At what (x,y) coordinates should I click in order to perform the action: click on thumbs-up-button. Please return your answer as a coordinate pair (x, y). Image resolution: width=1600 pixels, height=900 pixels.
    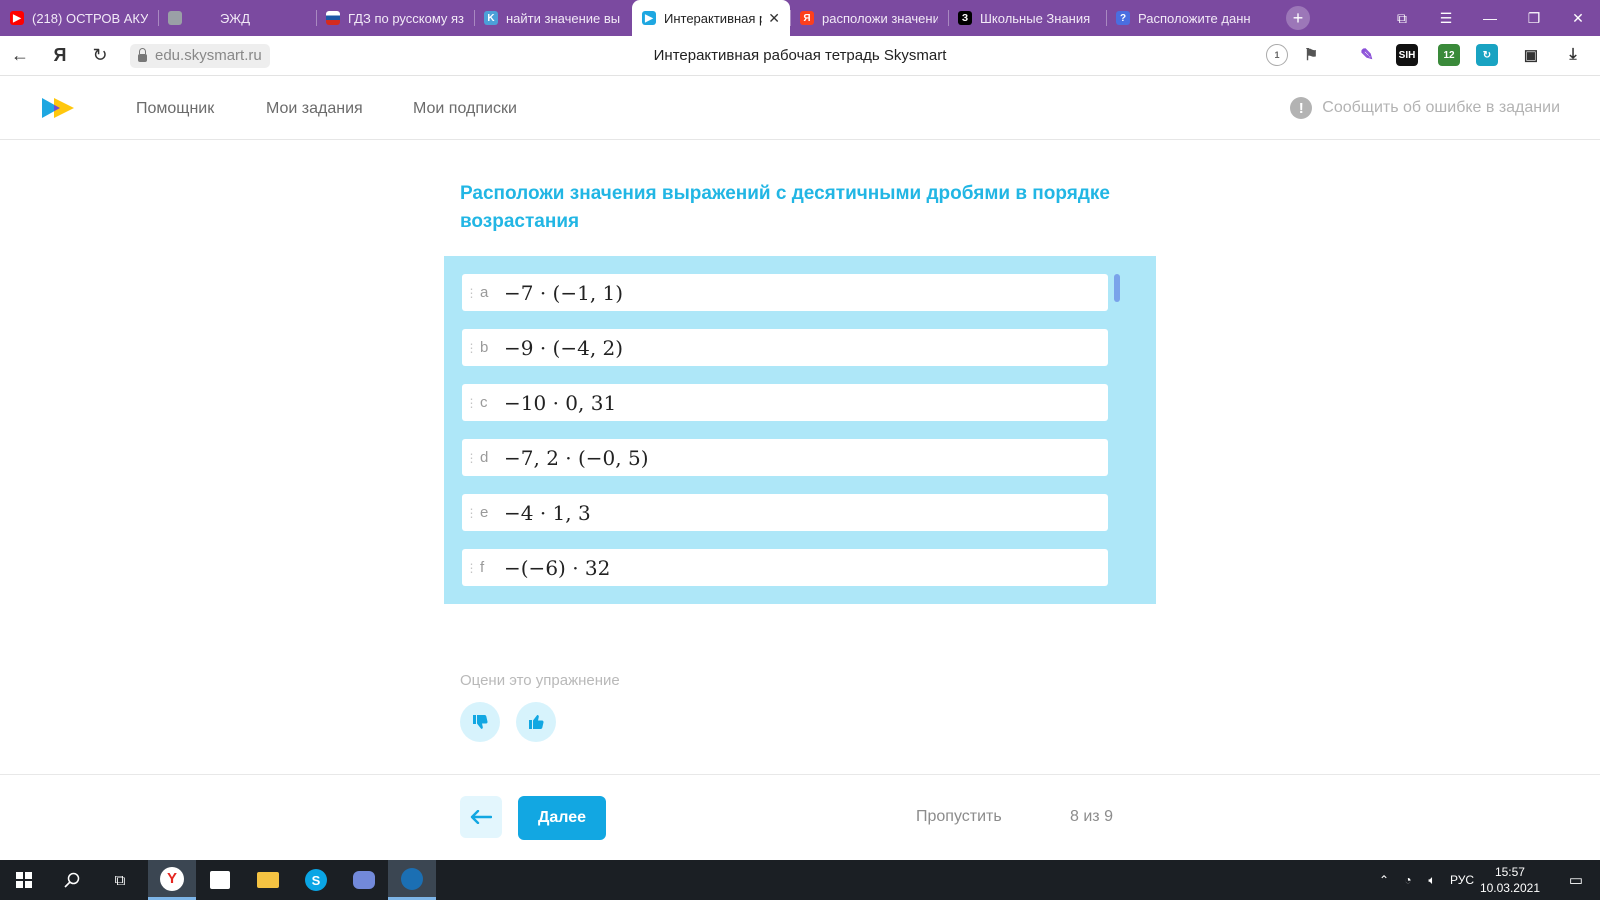
    Looking at the image, I should click on (536, 722).